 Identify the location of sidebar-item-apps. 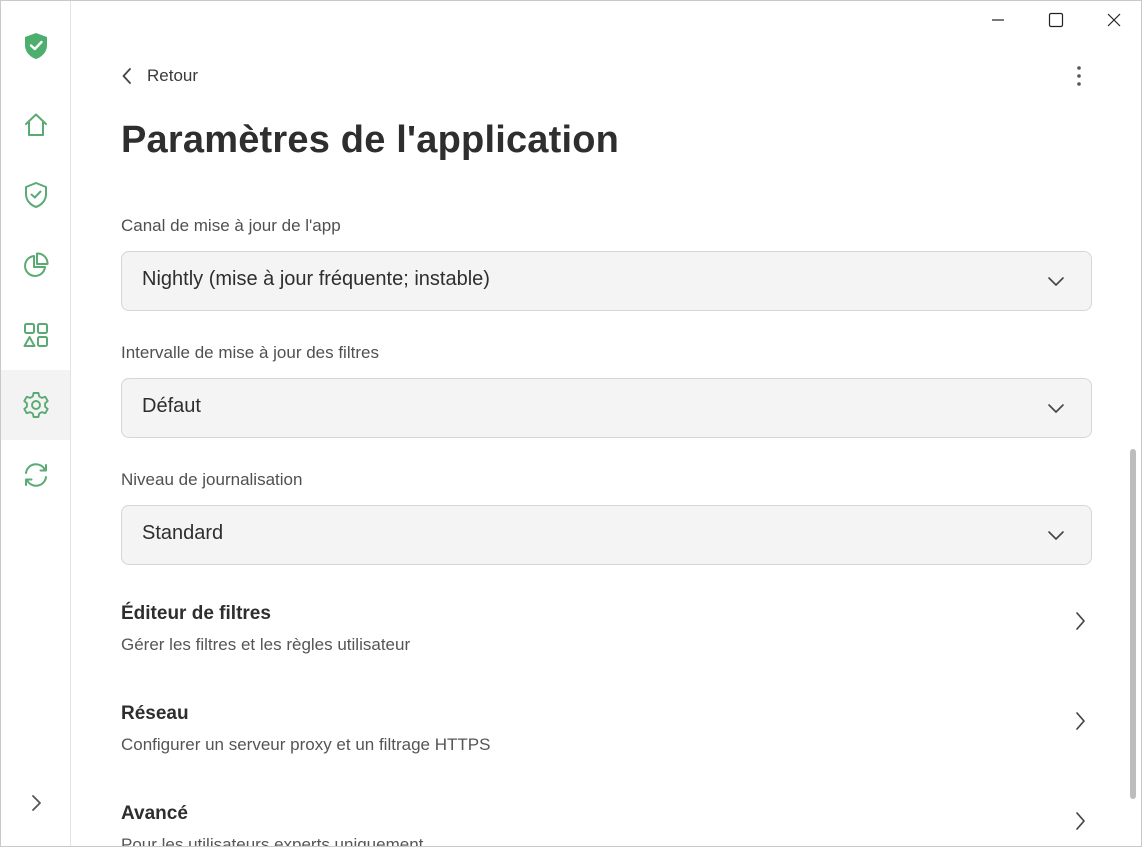
(35, 335).